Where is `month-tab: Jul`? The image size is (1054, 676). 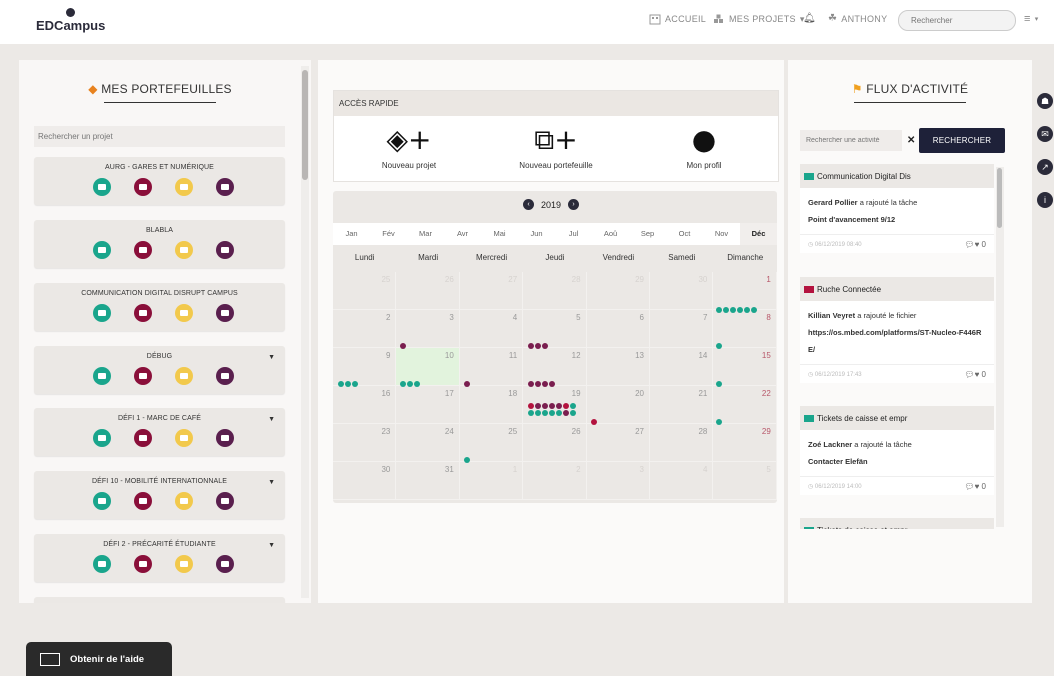 month-tab: Jul is located at coordinates (573, 234).